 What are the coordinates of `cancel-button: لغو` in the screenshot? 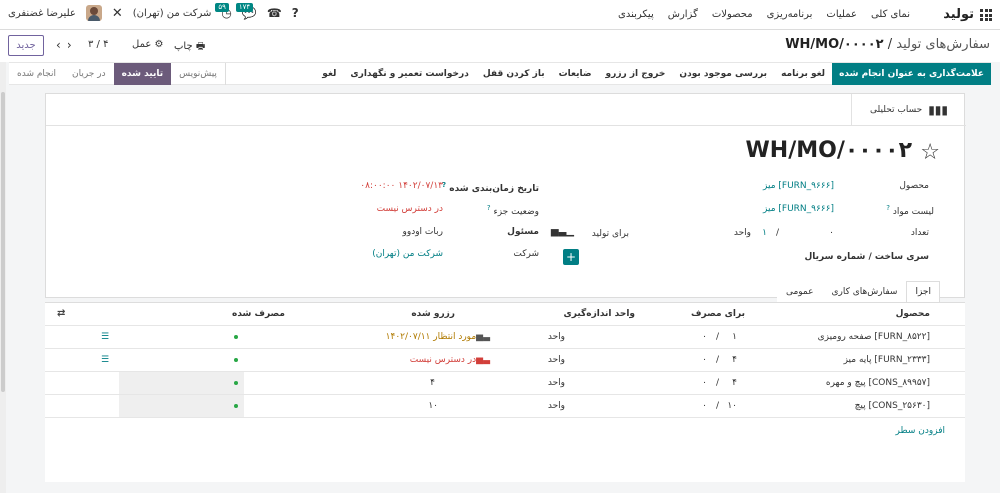 It's located at (329, 74).